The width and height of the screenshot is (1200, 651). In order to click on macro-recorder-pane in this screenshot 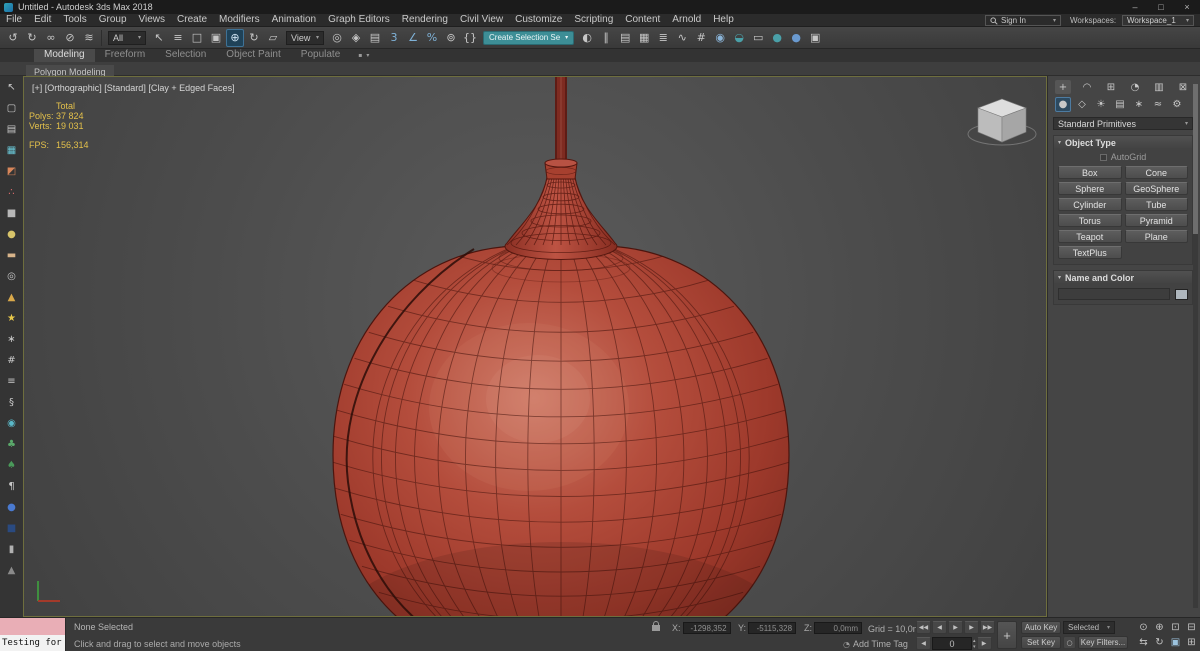, I will do `click(32, 626)`.